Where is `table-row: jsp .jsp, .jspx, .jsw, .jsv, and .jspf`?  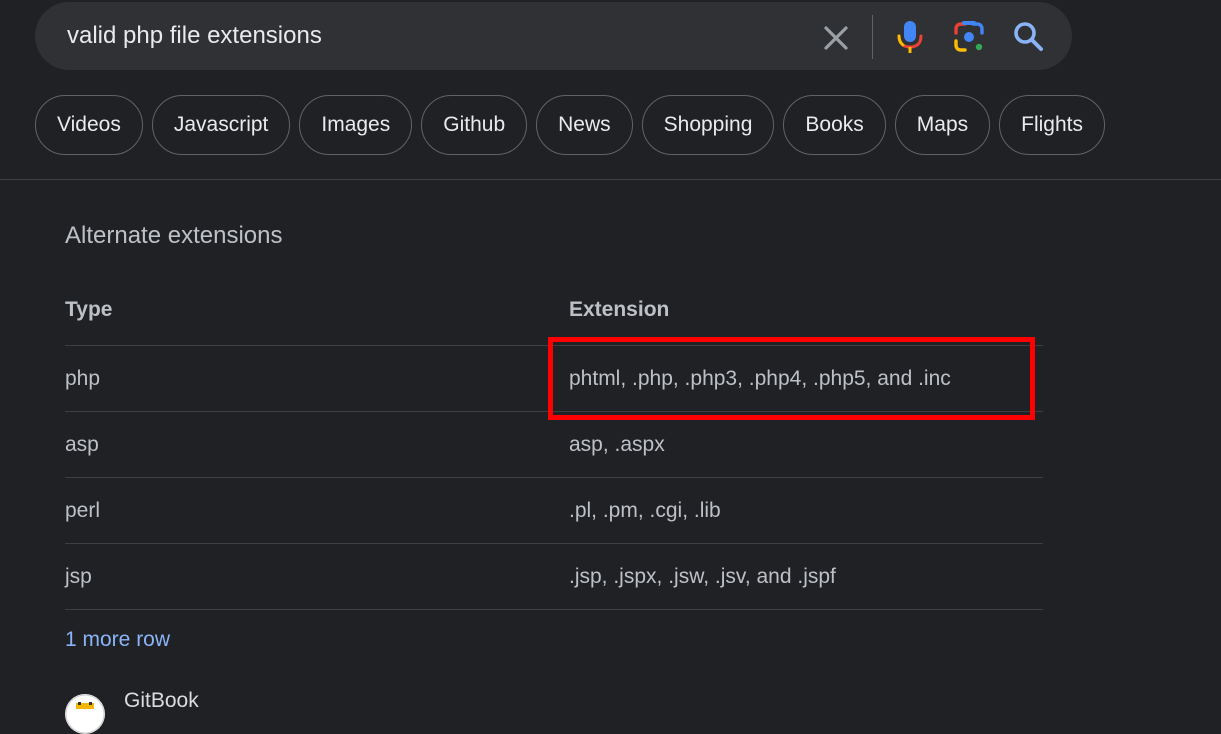
table-row: jsp .jsp, .jspx, .jsw, .jsv, and .jspf is located at coordinates (554, 577).